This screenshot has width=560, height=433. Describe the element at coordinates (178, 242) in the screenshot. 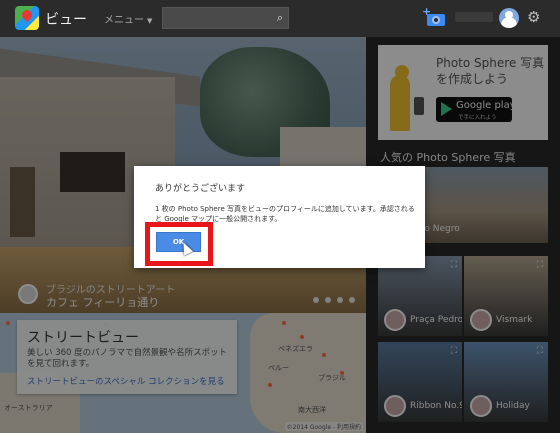

I see `ok-button: OK` at that location.